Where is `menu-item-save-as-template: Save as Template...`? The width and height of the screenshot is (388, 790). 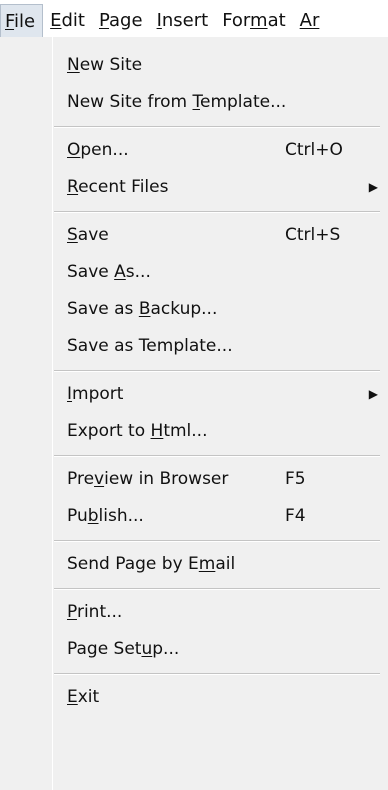
menu-item-save-as-template: Save as Template... is located at coordinates (194, 346).